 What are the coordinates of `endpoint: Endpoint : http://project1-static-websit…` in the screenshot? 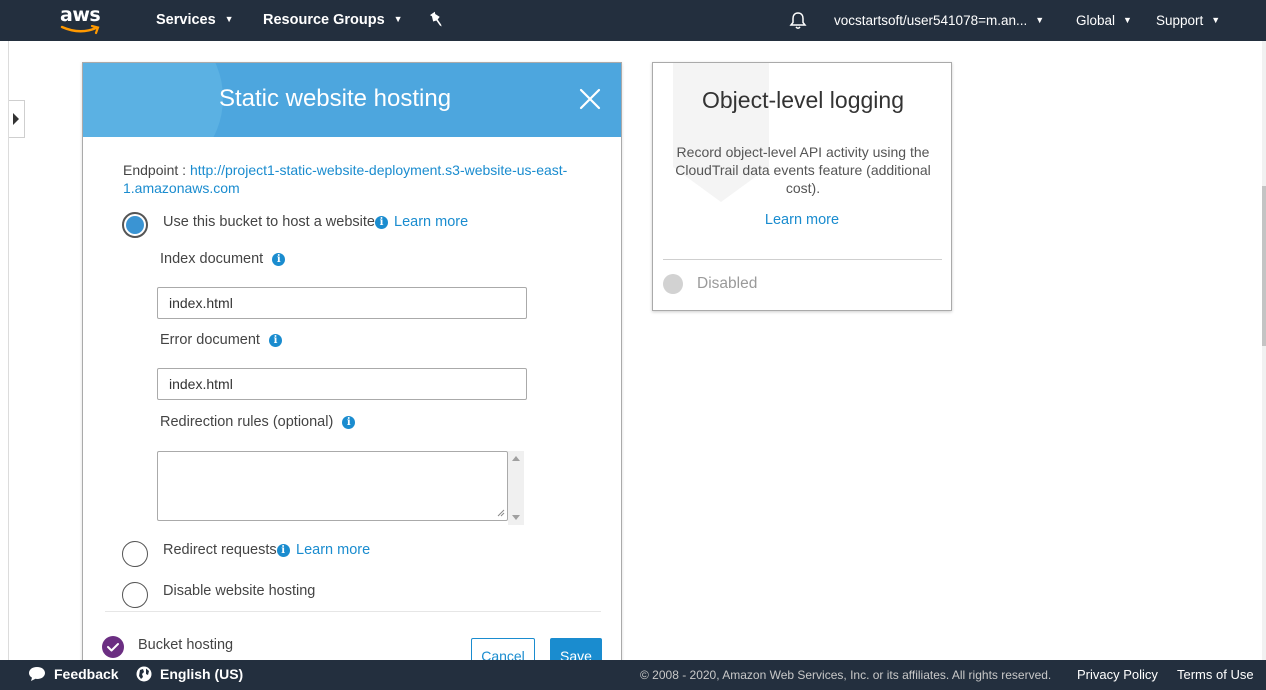 It's located at (353, 179).